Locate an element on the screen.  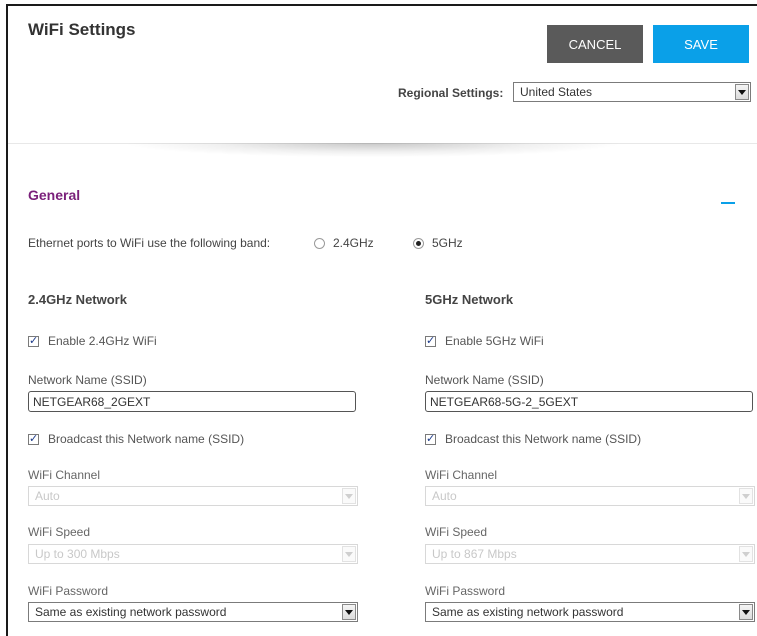
wifi-speed-select-5ghz: Up to 867 Mbps is located at coordinates (590, 554).